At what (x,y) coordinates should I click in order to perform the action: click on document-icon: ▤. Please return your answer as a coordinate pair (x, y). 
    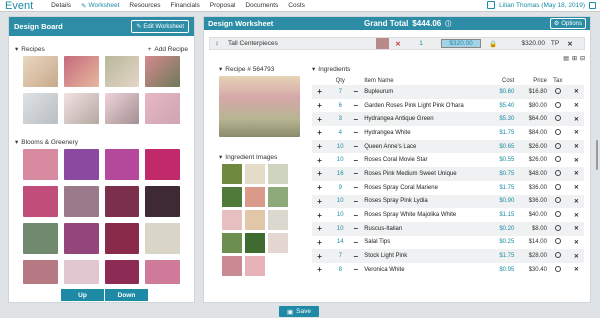
    Looking at the image, I should click on (566, 58).